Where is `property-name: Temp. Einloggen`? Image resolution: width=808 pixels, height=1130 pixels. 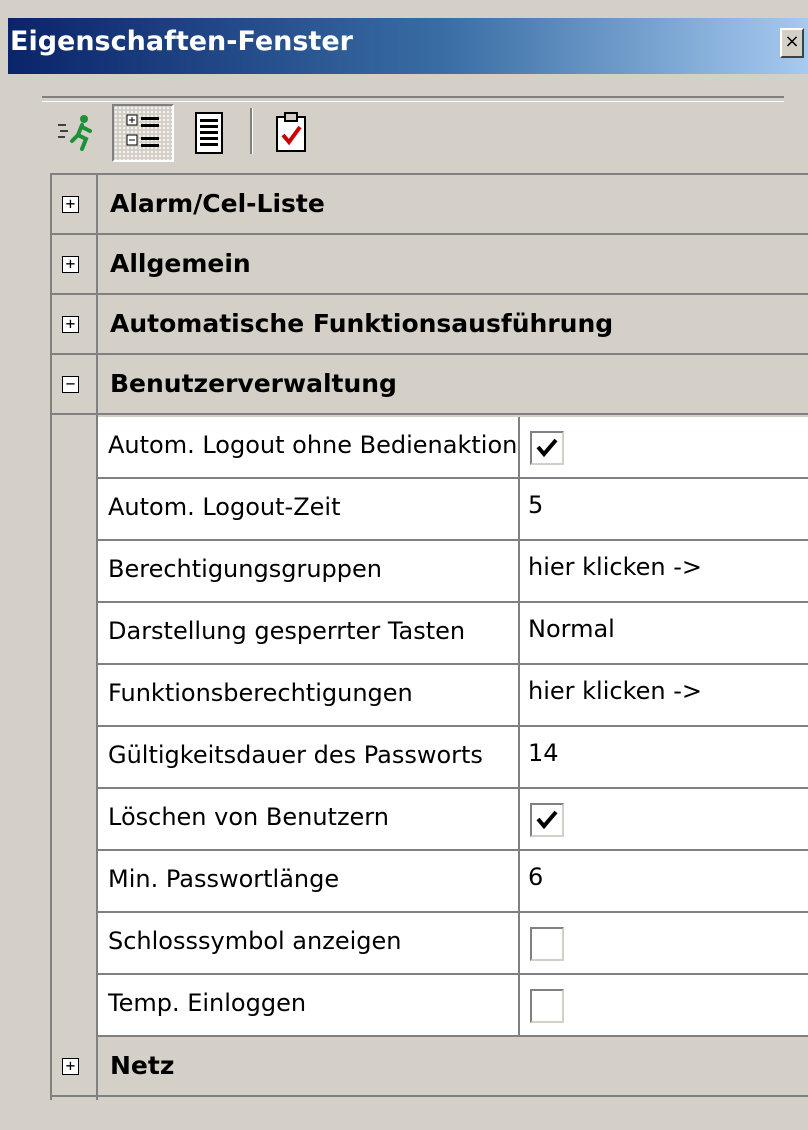
property-name: Temp. Einloggen is located at coordinates (207, 1003).